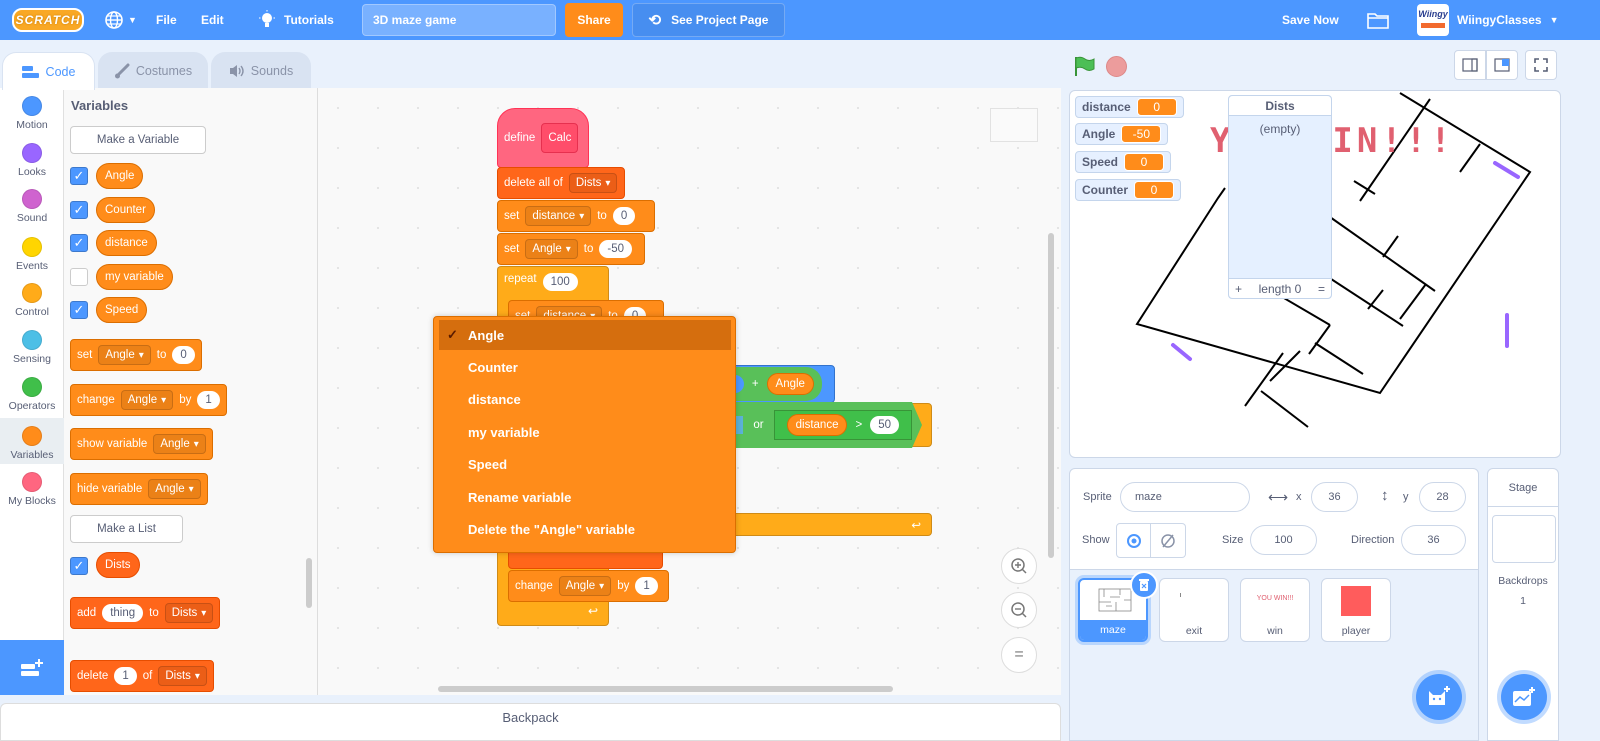 The image size is (1600, 741). I want to click on sprite-tile-win: YOU WIN!!! win, so click(1275, 610).